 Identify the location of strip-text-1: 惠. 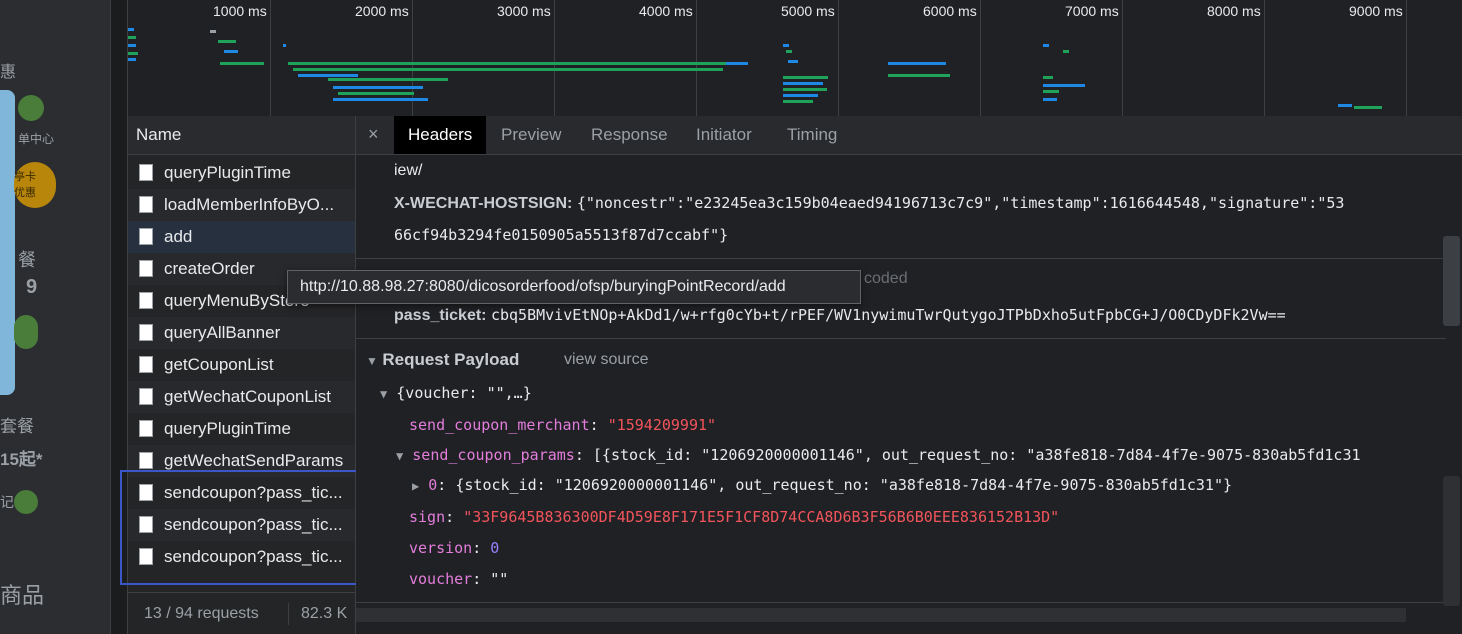
(8, 72).